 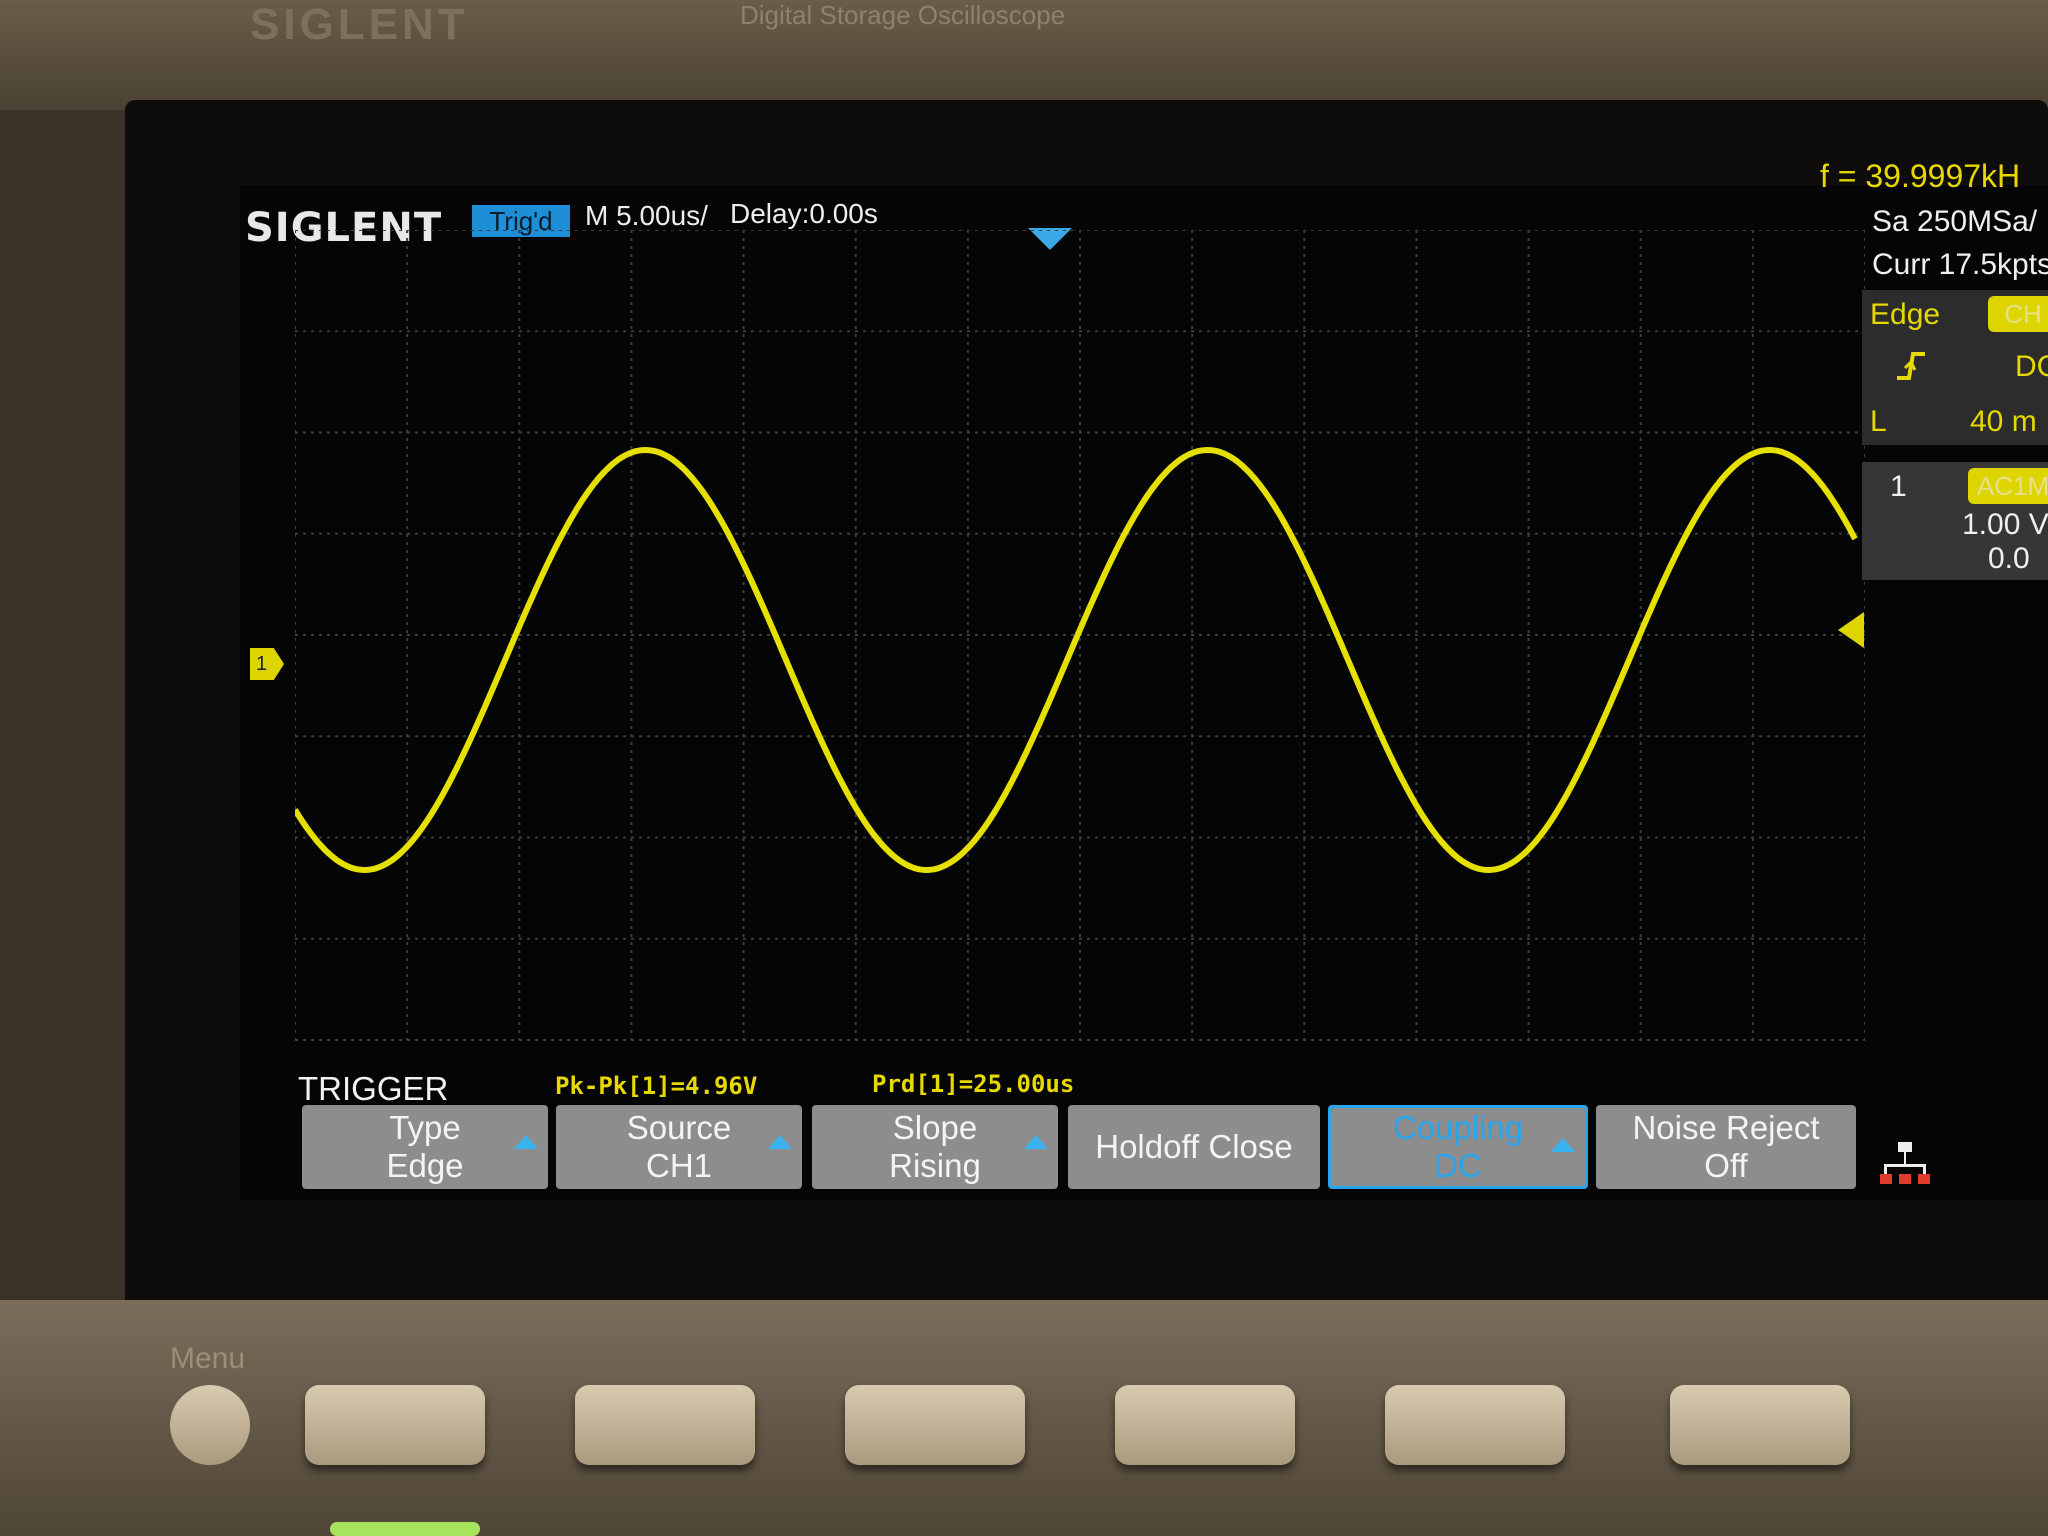 I want to click on softkey-coupling-line1: Coupling, so click(x=1458, y=1127).